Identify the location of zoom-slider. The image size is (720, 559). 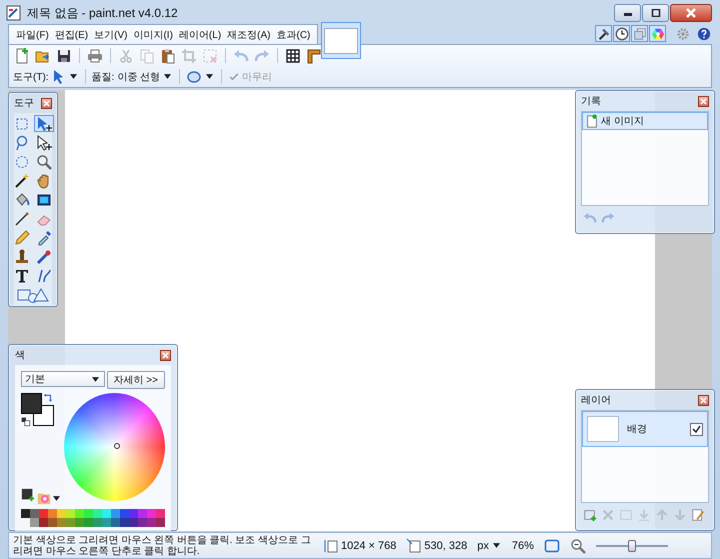
(632, 546).